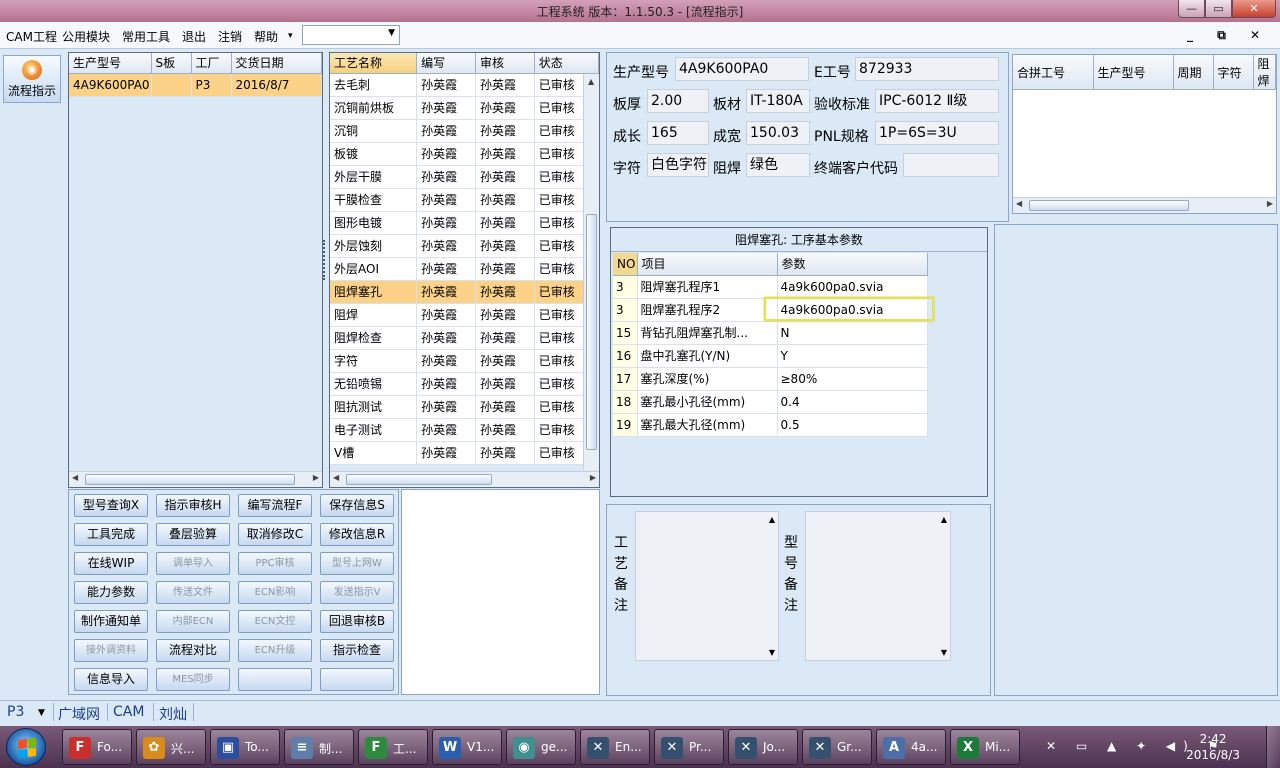 The image size is (1280, 768). I want to click on process-hscroll: ◀ ▶, so click(464, 479).